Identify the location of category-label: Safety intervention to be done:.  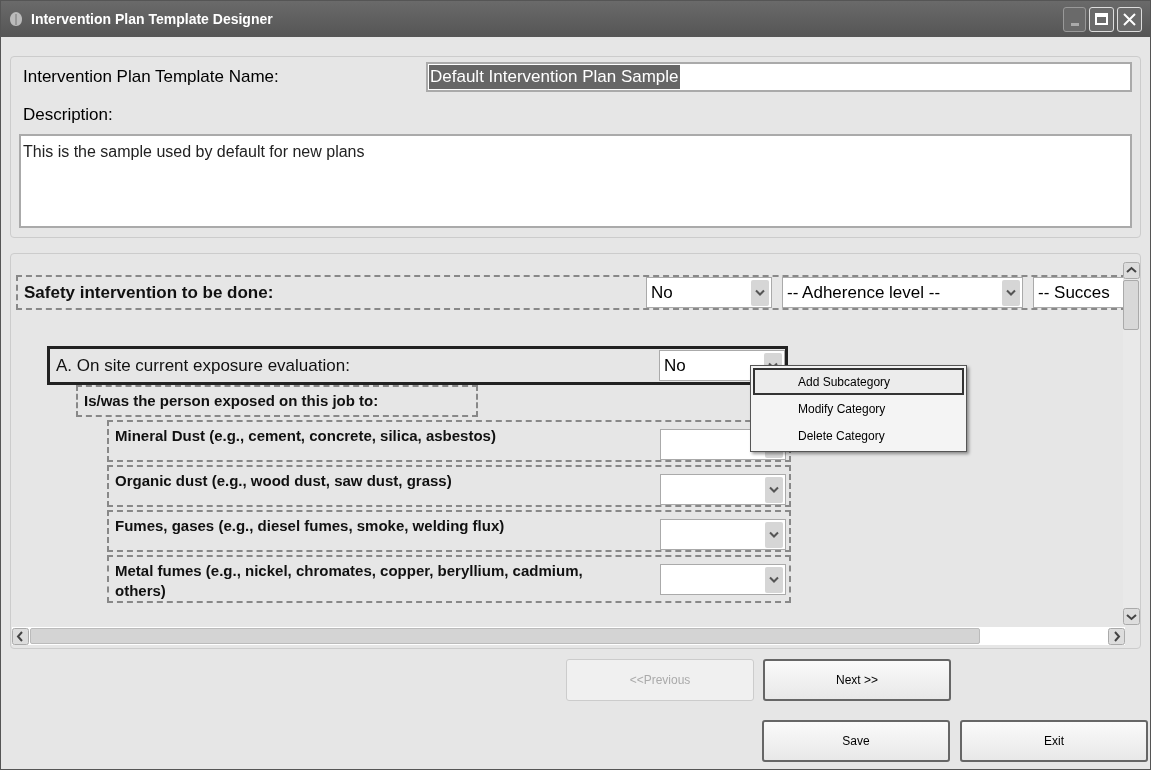
(149, 292).